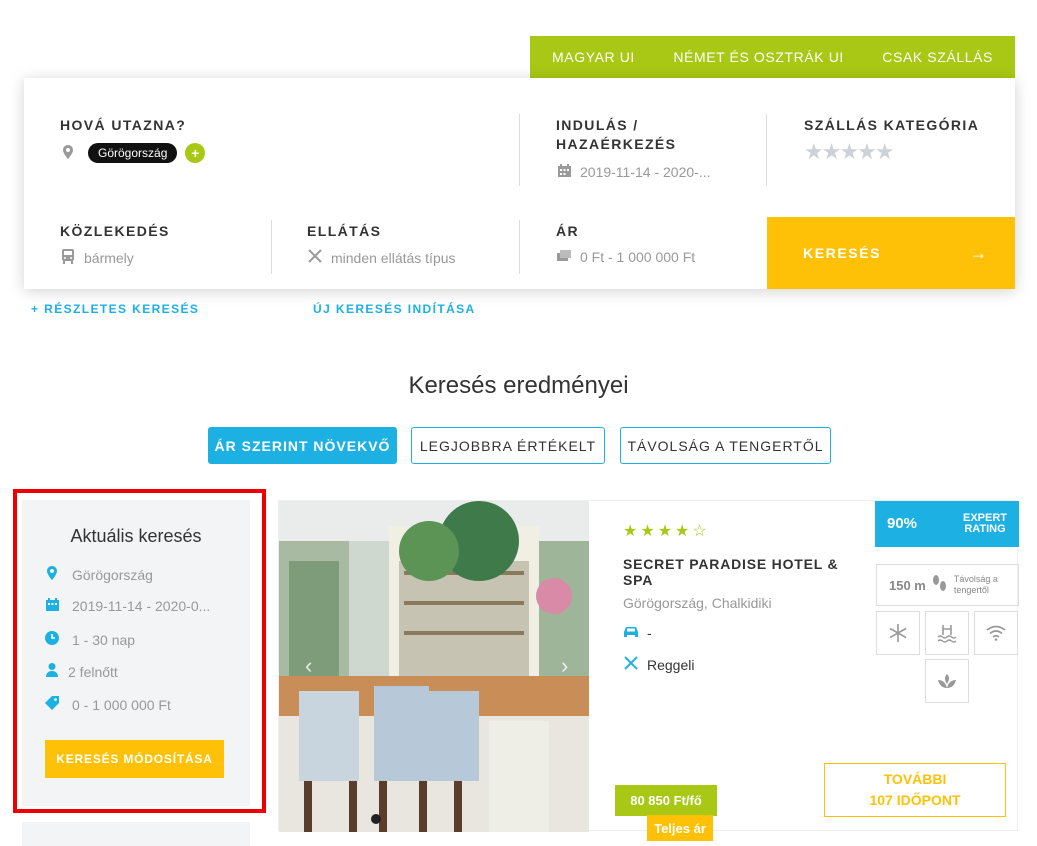 Image resolution: width=1037 pixels, height=846 pixels. Describe the element at coordinates (907, 585) in the screenshot. I see `sea-distance-value: 150 m` at that location.